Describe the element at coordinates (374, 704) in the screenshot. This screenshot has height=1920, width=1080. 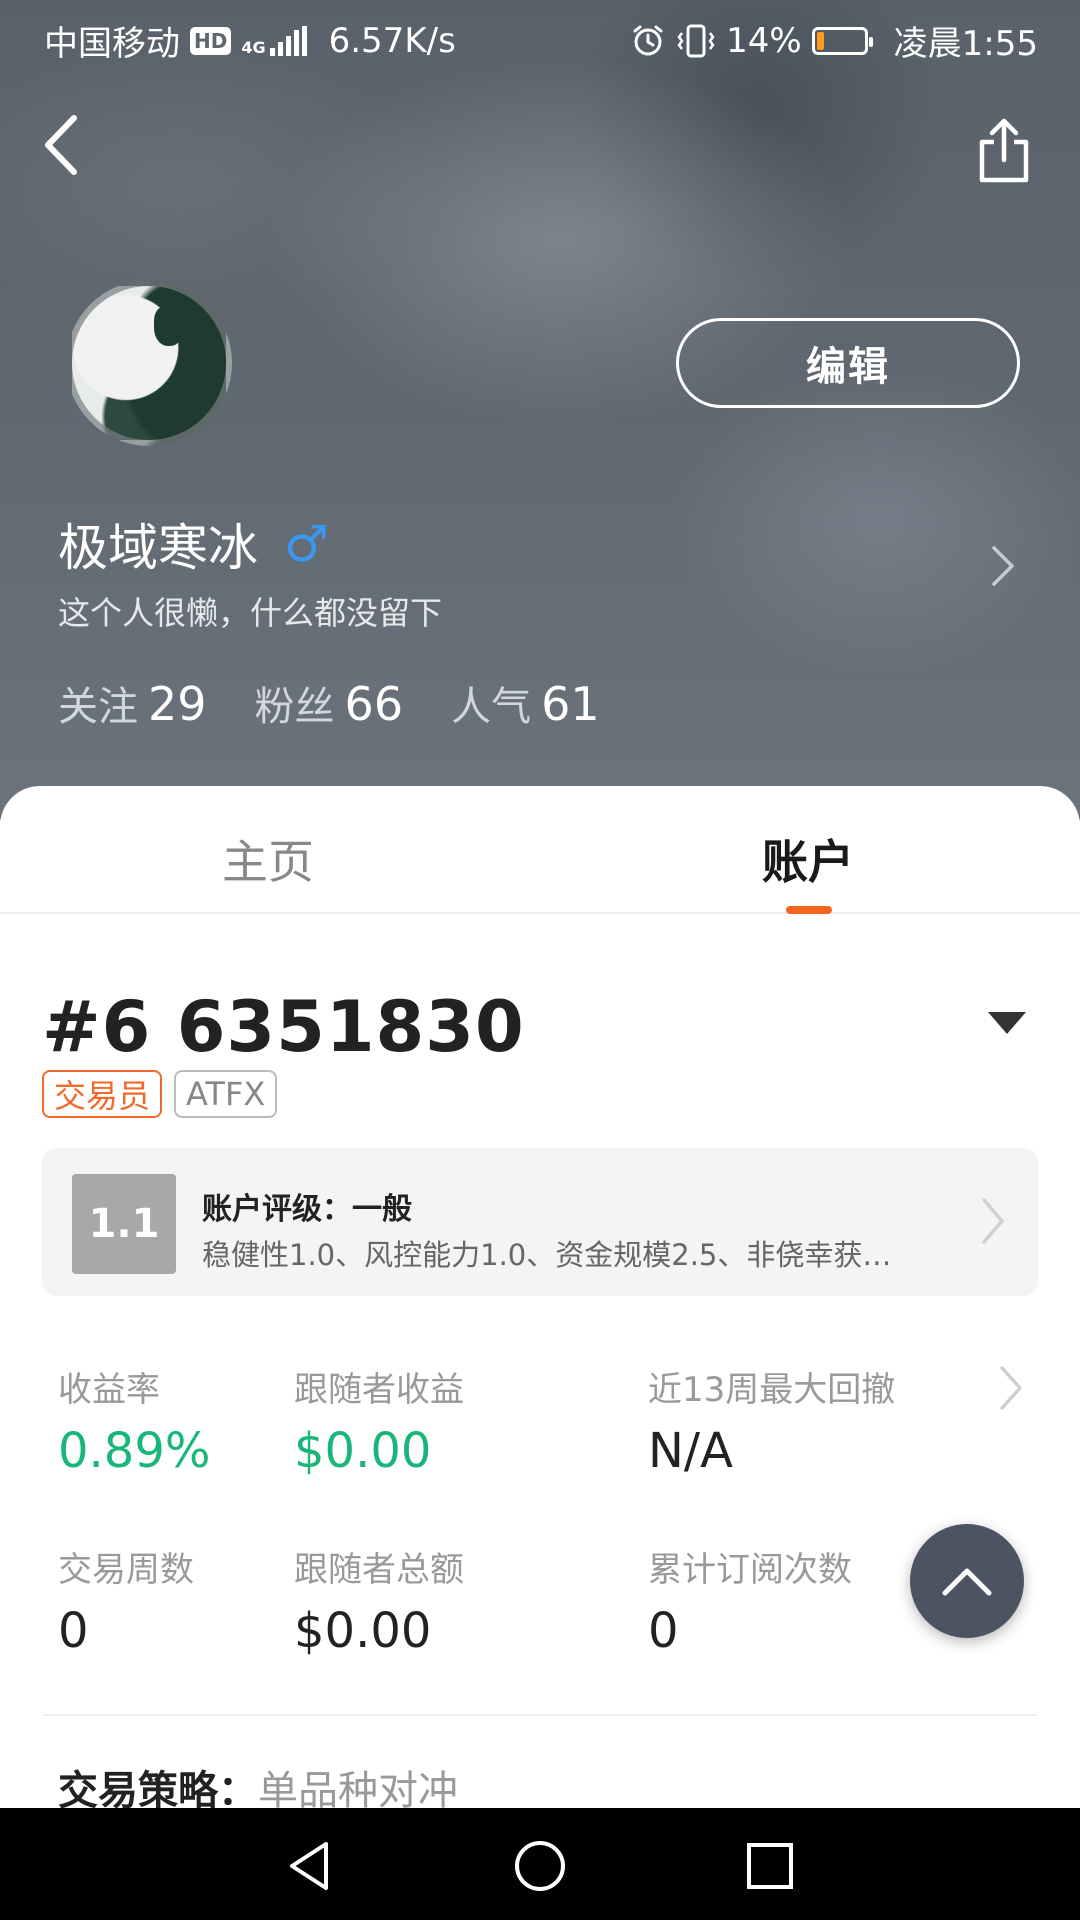
I see `stat-value: 66` at that location.